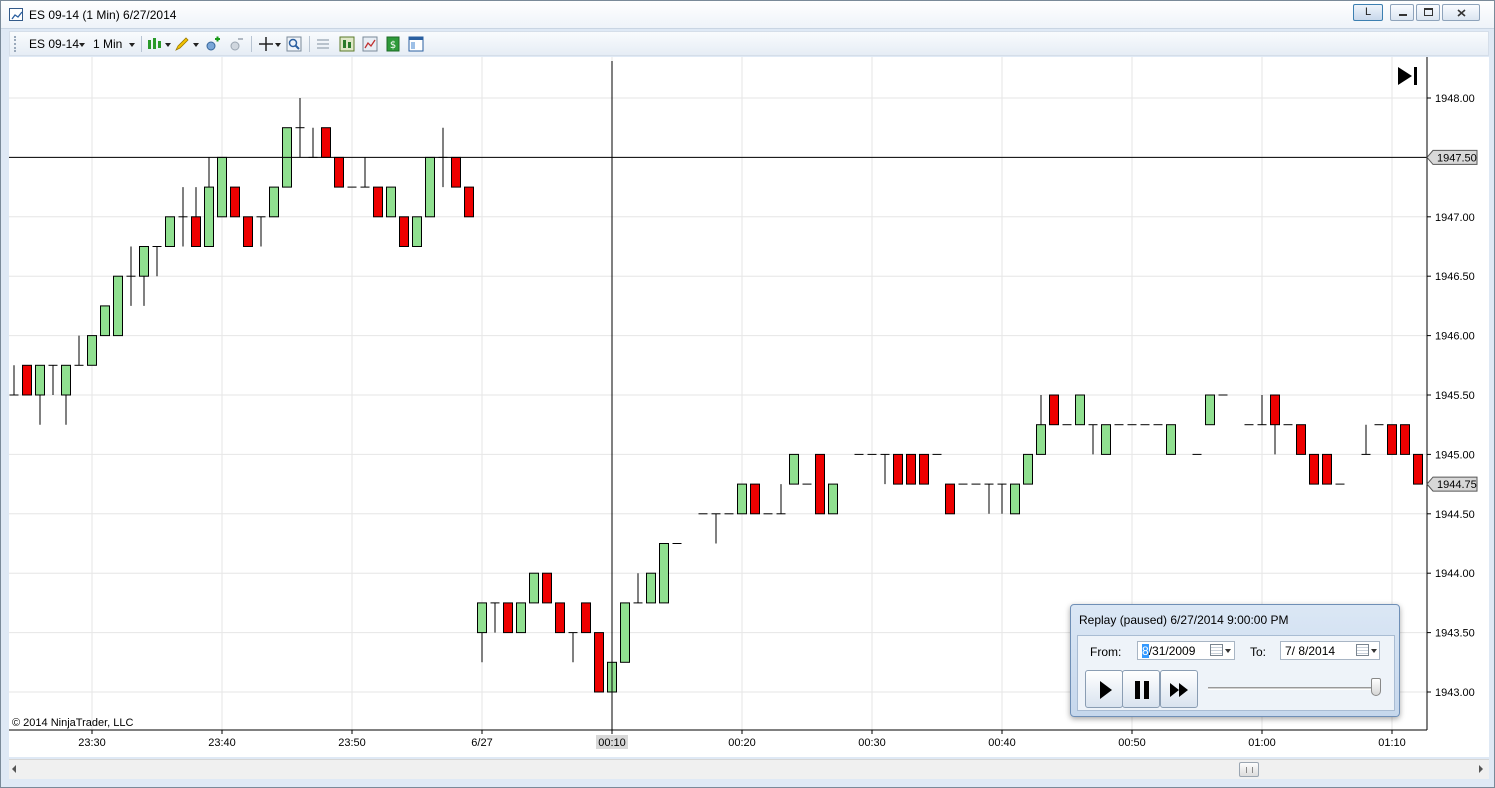  What do you see at coordinates (1428, 12) in the screenshot?
I see `maximize-button` at bounding box center [1428, 12].